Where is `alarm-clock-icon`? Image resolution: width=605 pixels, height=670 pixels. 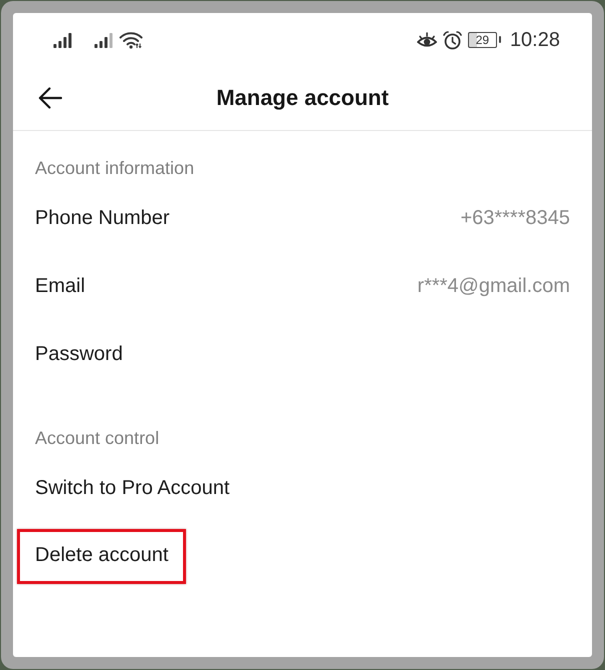 alarm-clock-icon is located at coordinates (452, 40).